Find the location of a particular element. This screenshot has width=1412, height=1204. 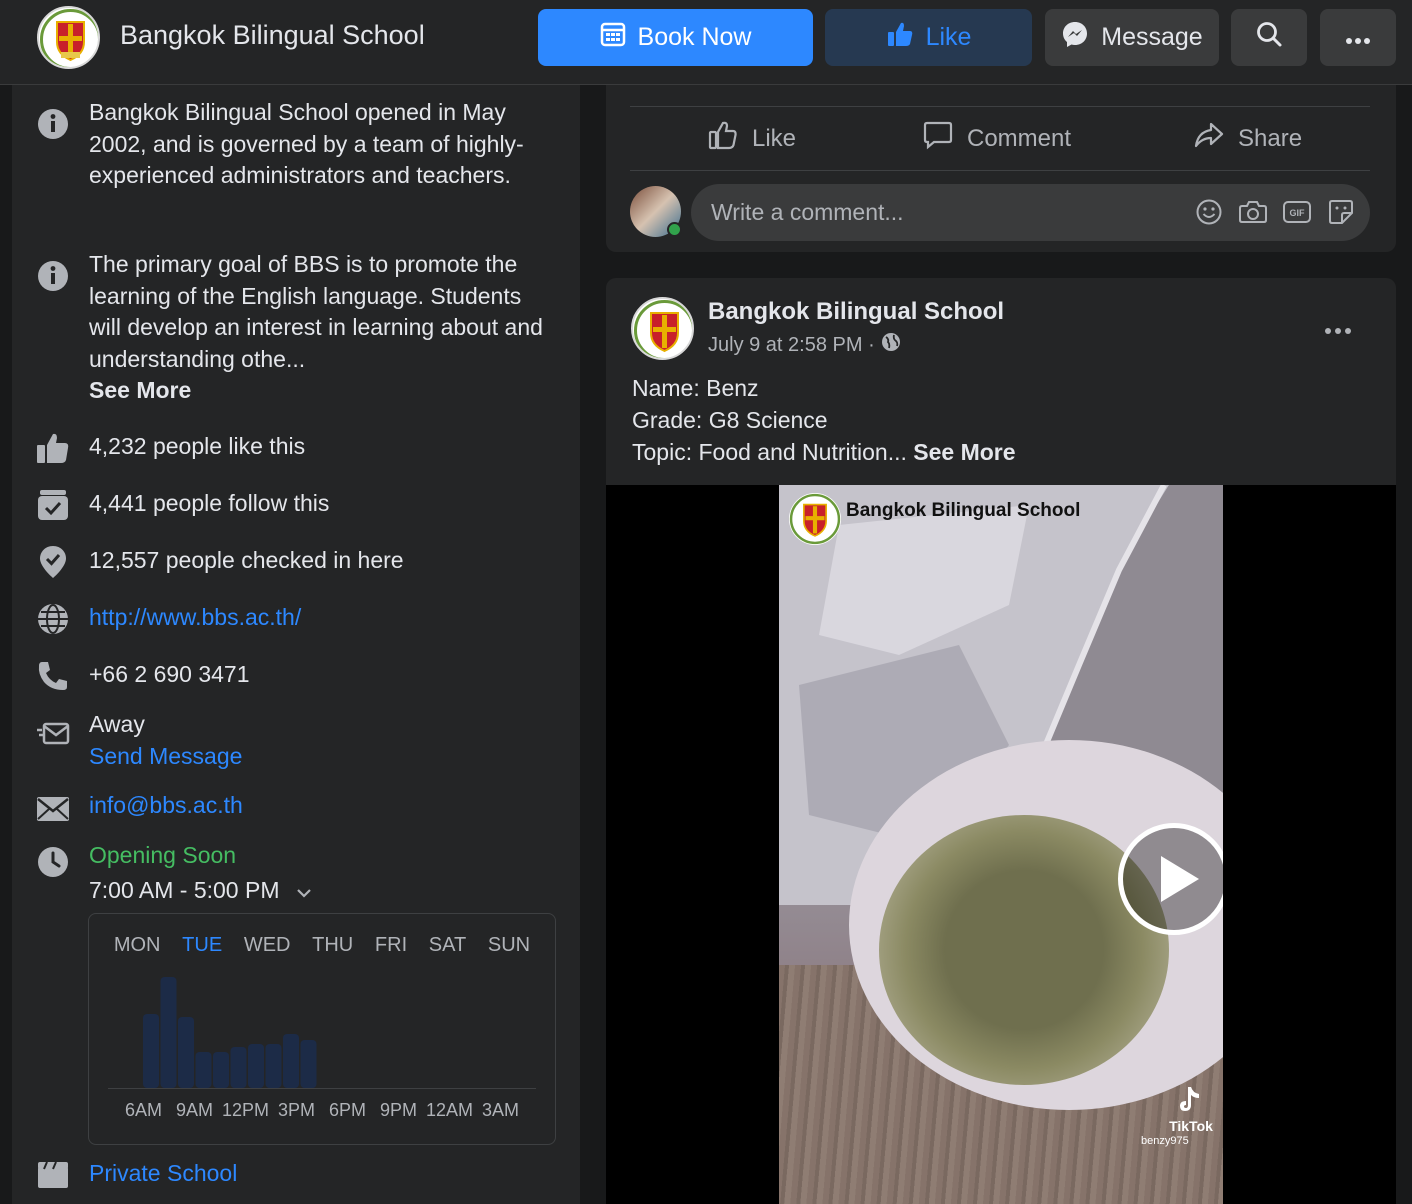

hours-range: 7:00 AM - 5:00 PM is located at coordinates (184, 889).